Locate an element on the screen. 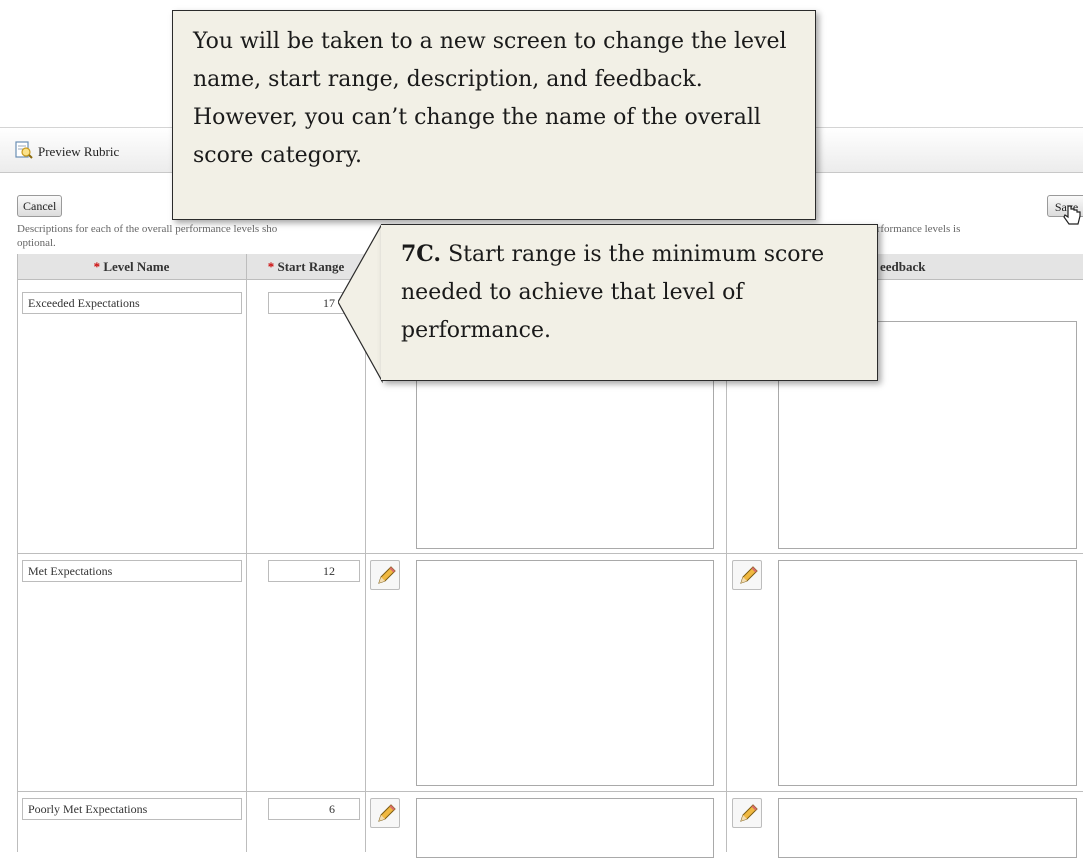 The width and height of the screenshot is (1083, 858). preview-icon is located at coordinates (26, 152).